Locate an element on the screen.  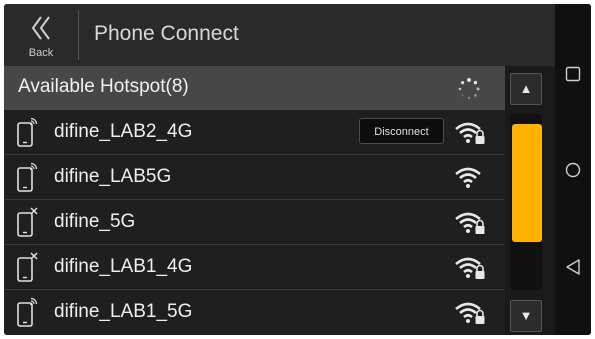
hotspot-heading: Available Hotspot(8) is located at coordinates (103, 86).